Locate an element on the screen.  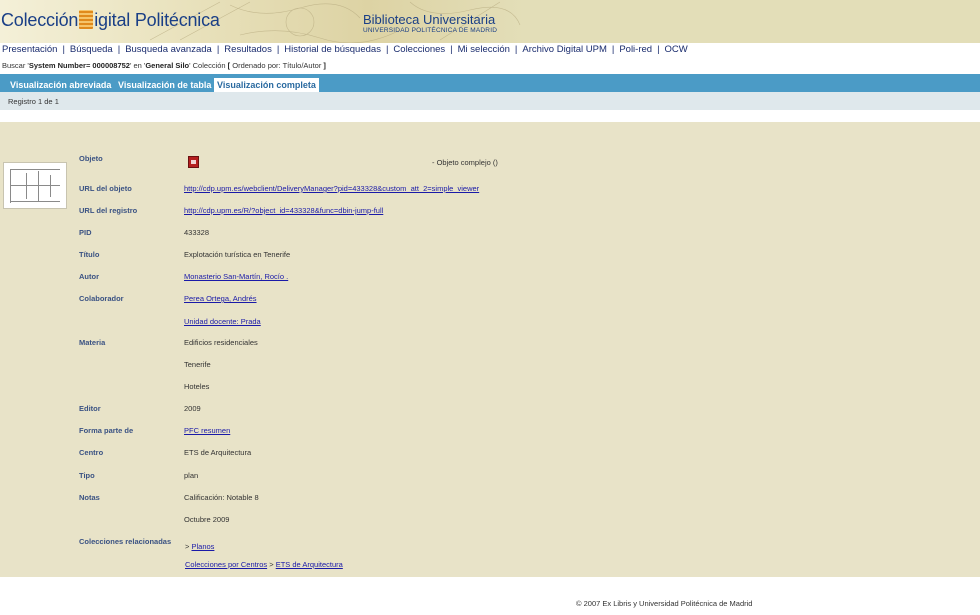
notas-value-2: Octubre 2009 is located at coordinates (207, 519).